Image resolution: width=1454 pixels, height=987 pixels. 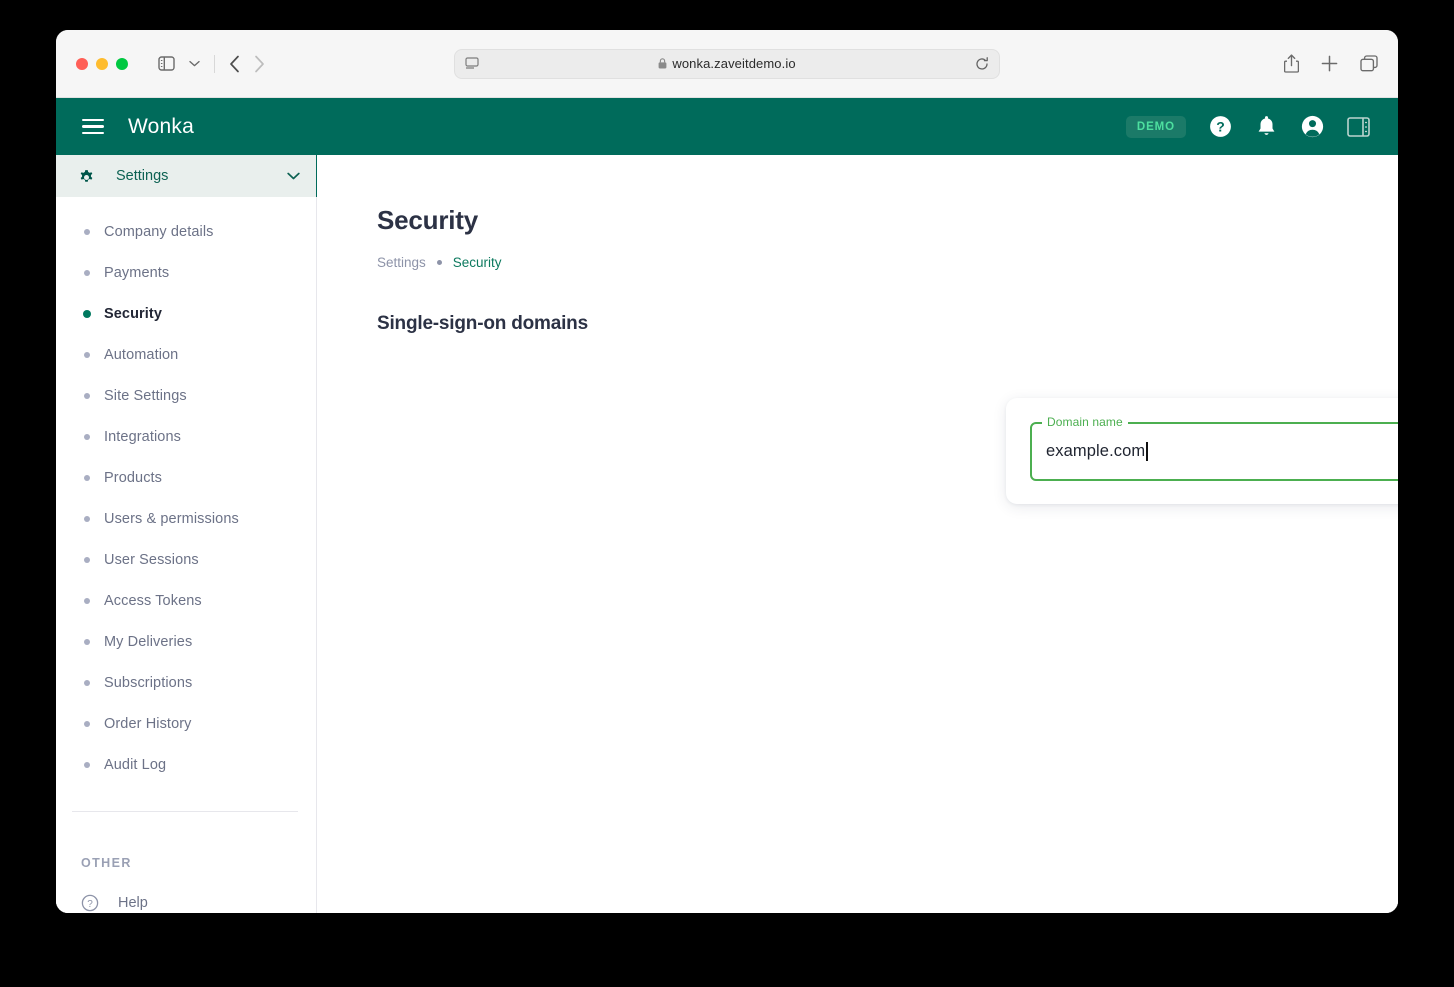 I want to click on sidebar-item-label: My Deliveries, so click(x=148, y=641).